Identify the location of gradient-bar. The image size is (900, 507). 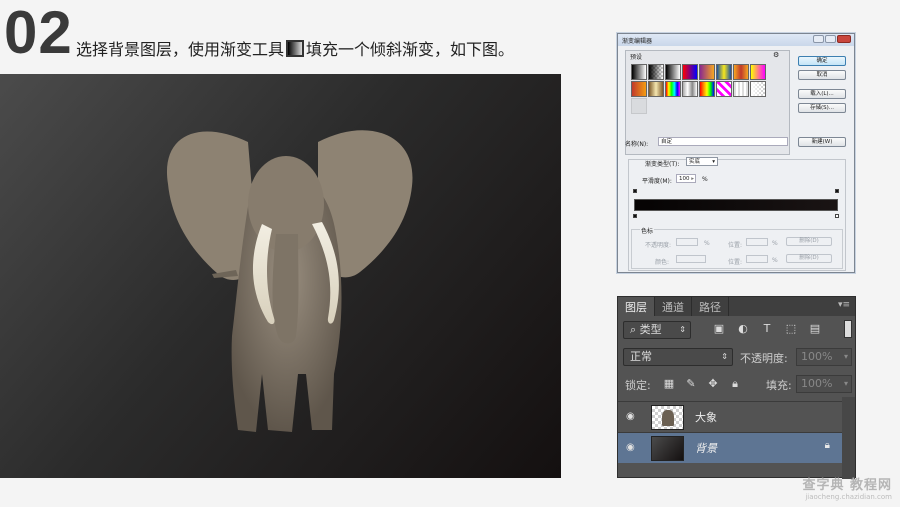
(736, 205).